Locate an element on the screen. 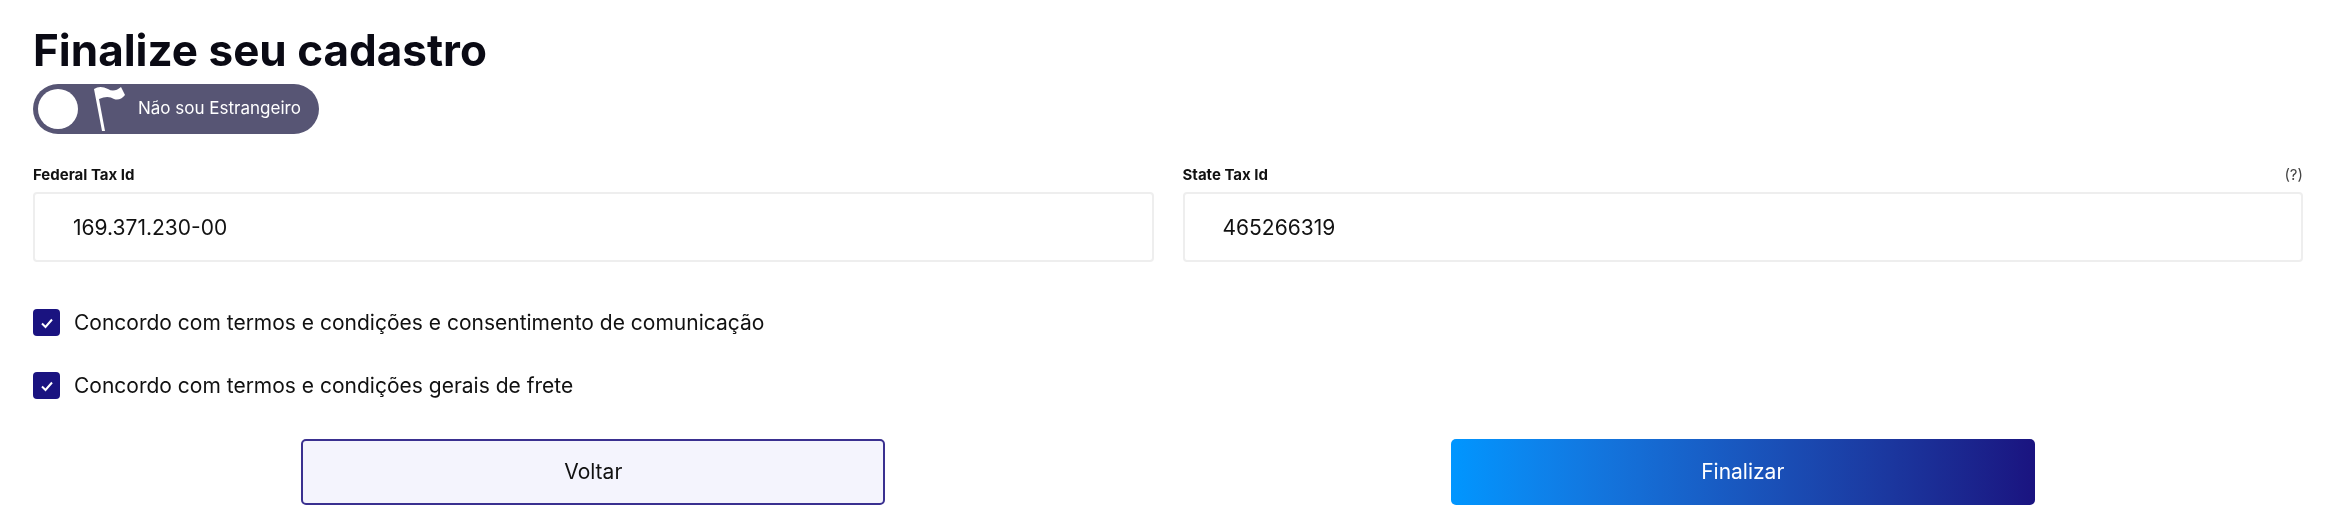 Image resolution: width=2336 pixels, height=531 pixels. input-field: 169.371.230-00 is located at coordinates (593, 227).